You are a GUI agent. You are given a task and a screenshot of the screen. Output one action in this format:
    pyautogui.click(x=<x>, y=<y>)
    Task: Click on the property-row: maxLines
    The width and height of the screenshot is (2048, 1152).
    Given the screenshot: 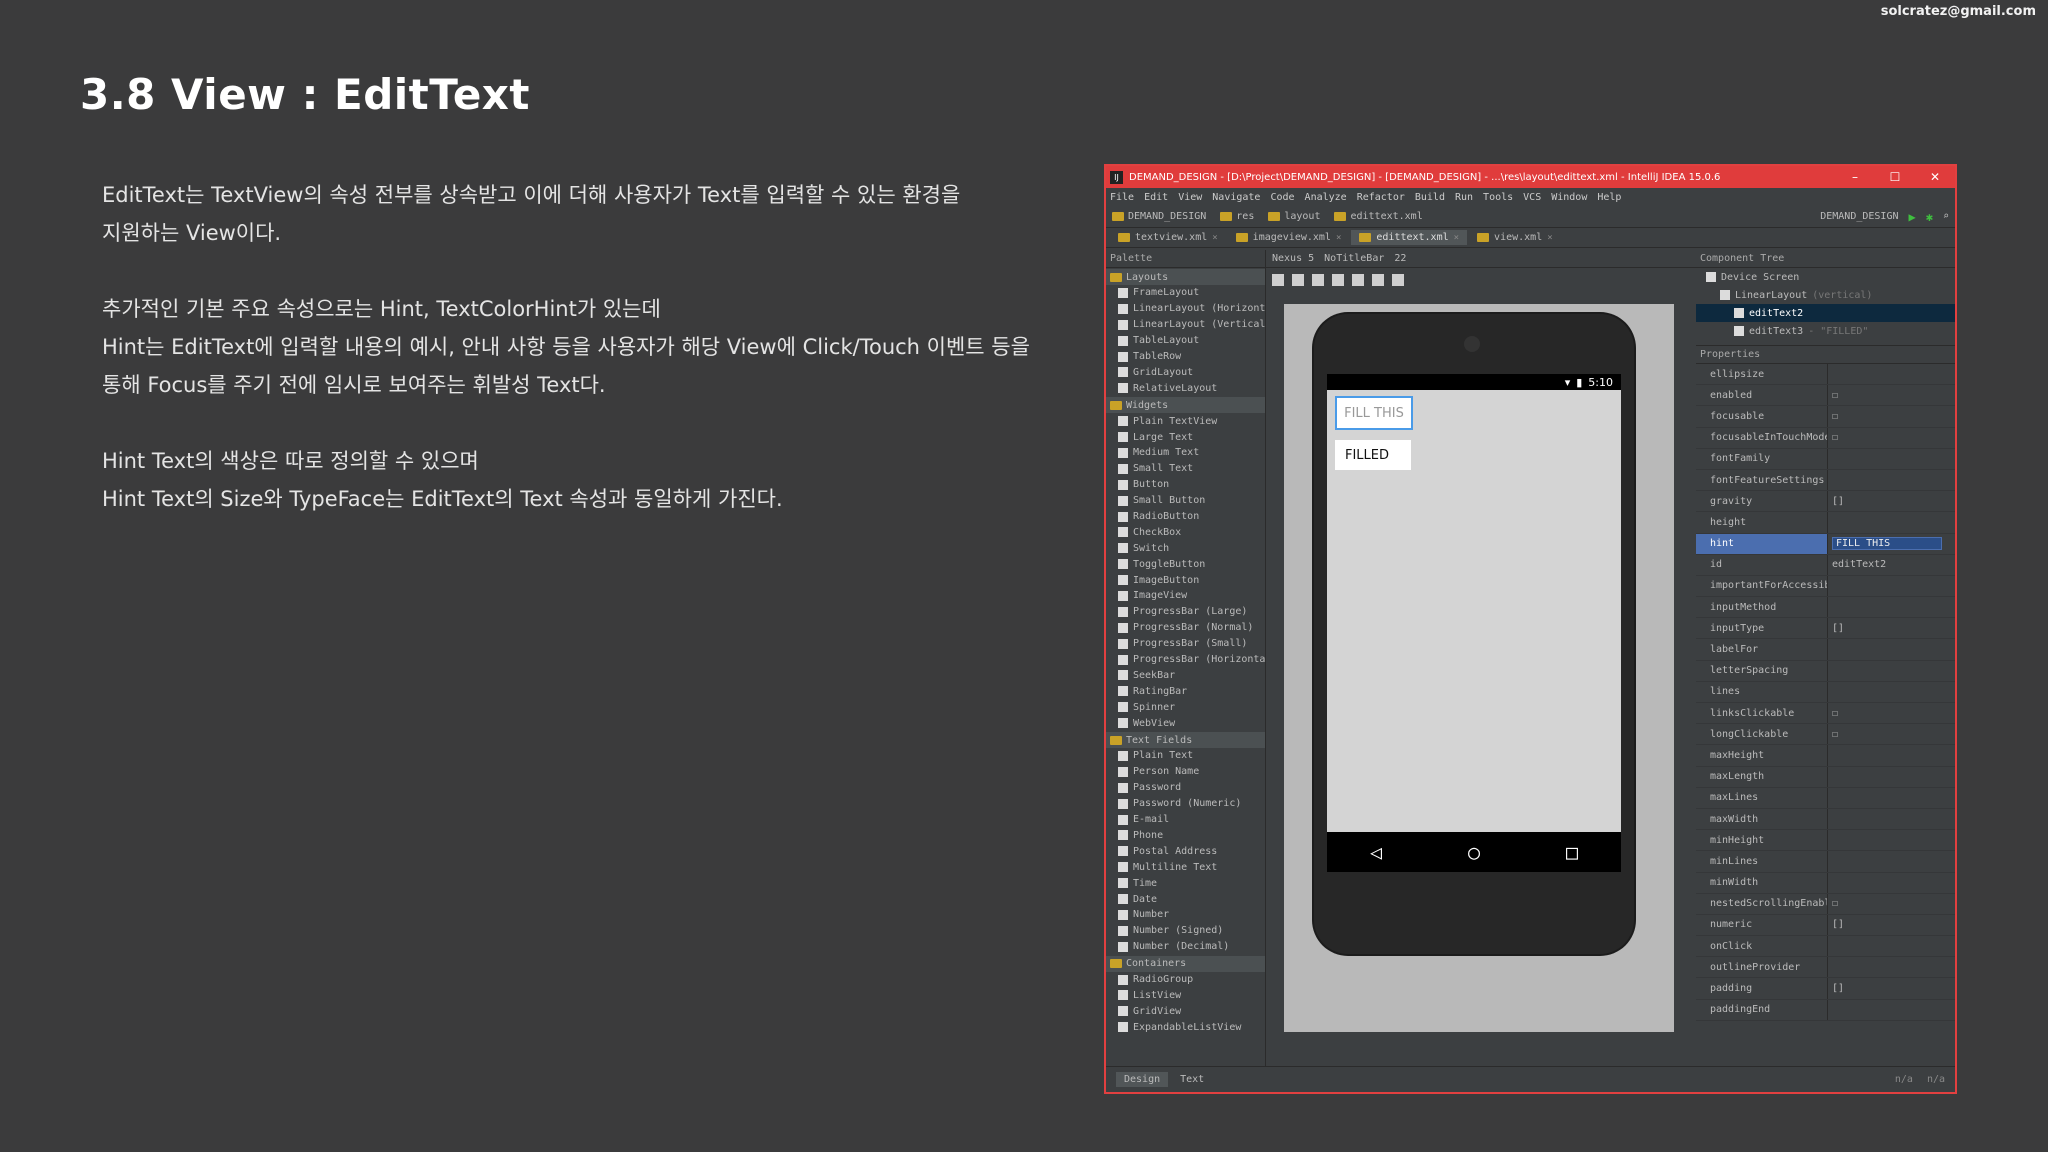 What is the action you would take?
    pyautogui.click(x=1825, y=798)
    